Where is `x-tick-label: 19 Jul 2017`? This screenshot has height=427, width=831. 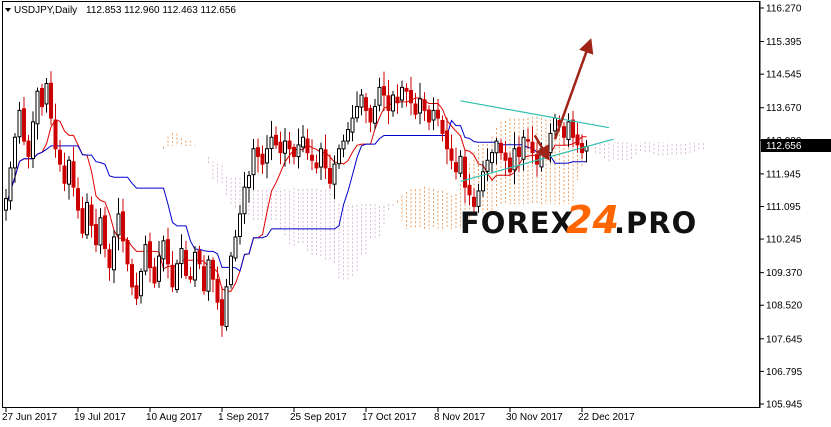
x-tick-label: 19 Jul 2017 is located at coordinates (100, 417).